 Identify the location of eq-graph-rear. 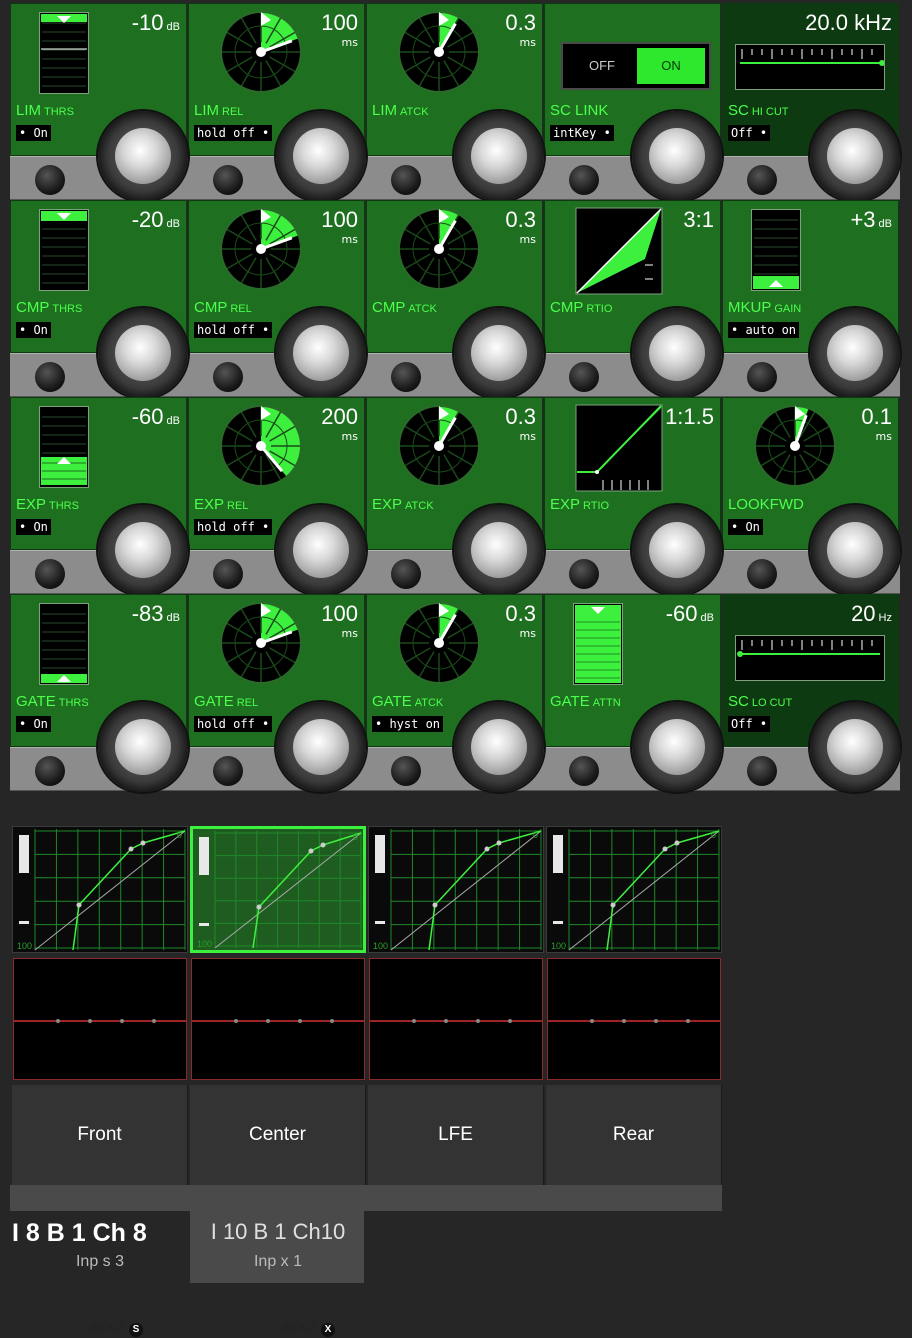
(634, 1019).